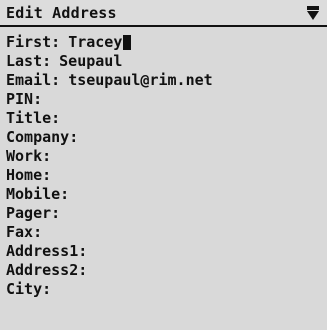 The image size is (327, 330). Describe the element at coordinates (61, 13) in the screenshot. I see `page-title: Edit Address` at that location.